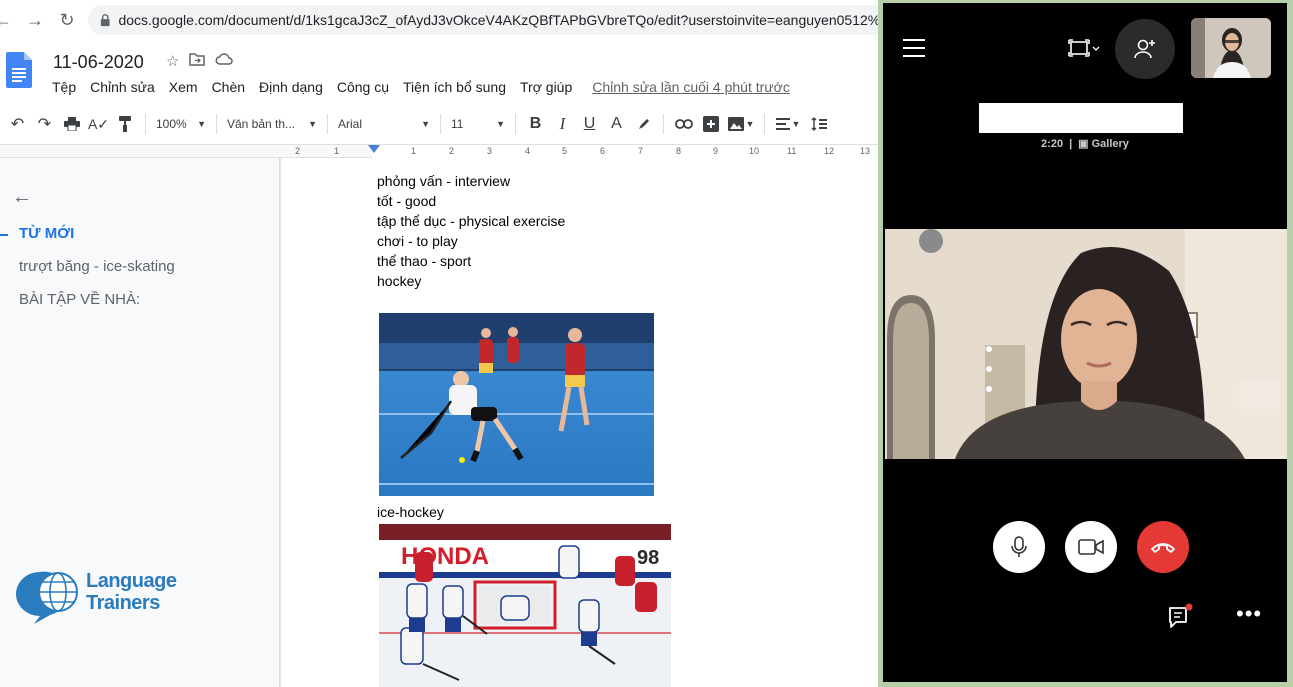 This screenshot has width=1293, height=687. What do you see at coordinates (535, 124) in the screenshot?
I see `bold-icon: B` at bounding box center [535, 124].